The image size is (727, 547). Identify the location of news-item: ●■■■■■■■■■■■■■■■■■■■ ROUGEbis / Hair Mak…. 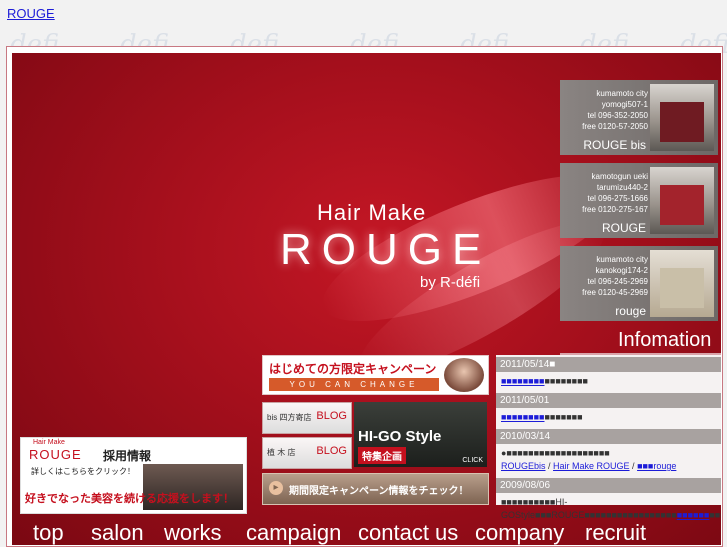
(589, 459).